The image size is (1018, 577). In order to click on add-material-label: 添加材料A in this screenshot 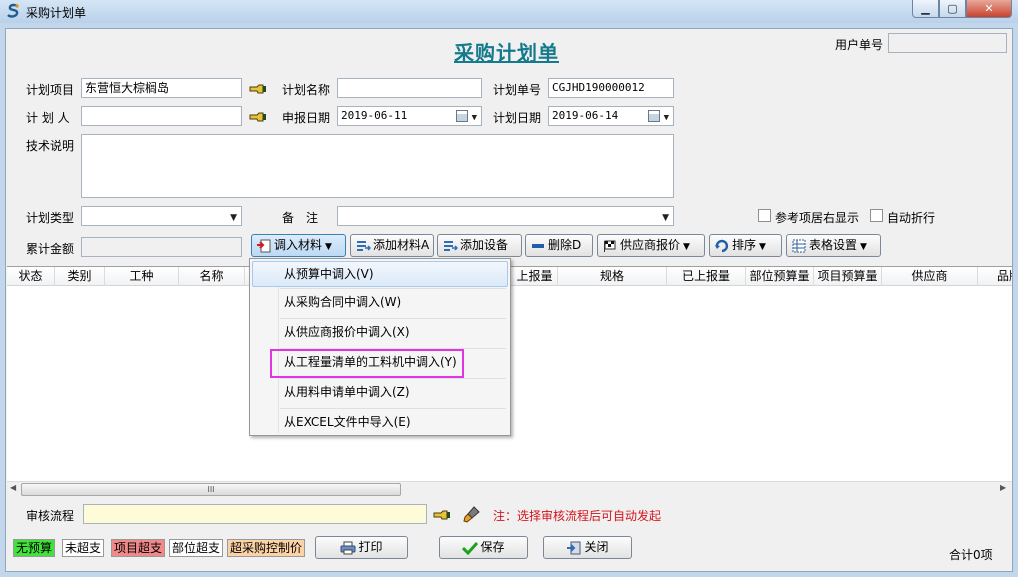, I will do `click(401, 245)`.